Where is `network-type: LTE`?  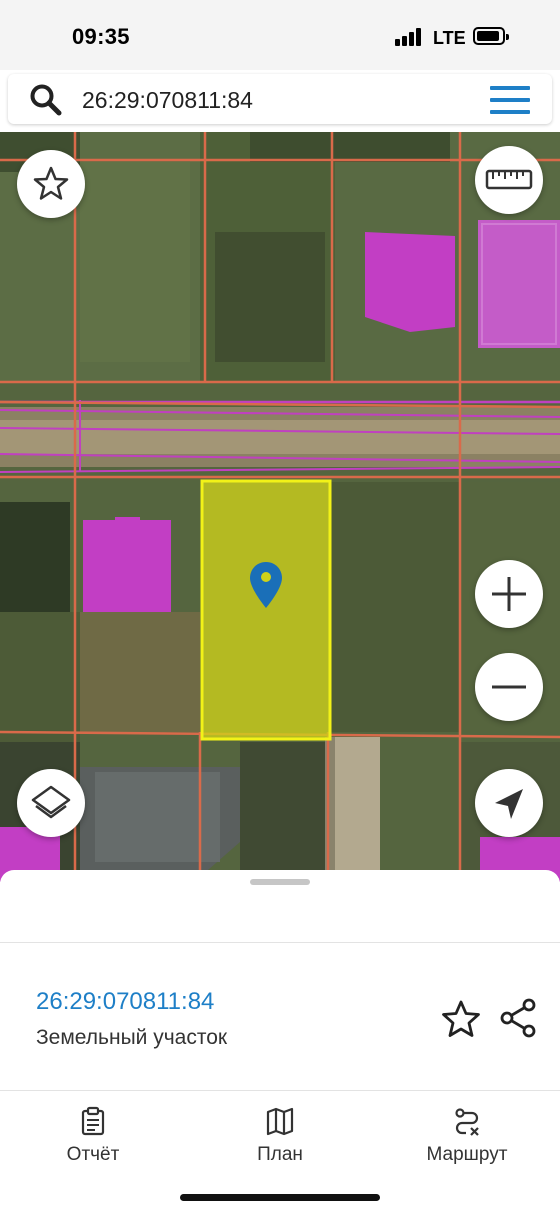 network-type: LTE is located at coordinates (449, 38).